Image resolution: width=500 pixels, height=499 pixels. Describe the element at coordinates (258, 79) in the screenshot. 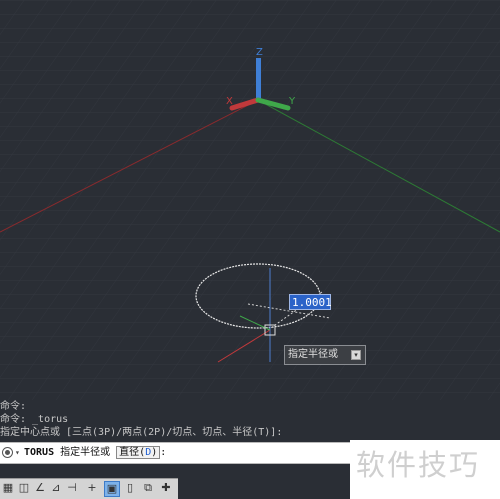

I see `ucs-z-arrow` at that location.